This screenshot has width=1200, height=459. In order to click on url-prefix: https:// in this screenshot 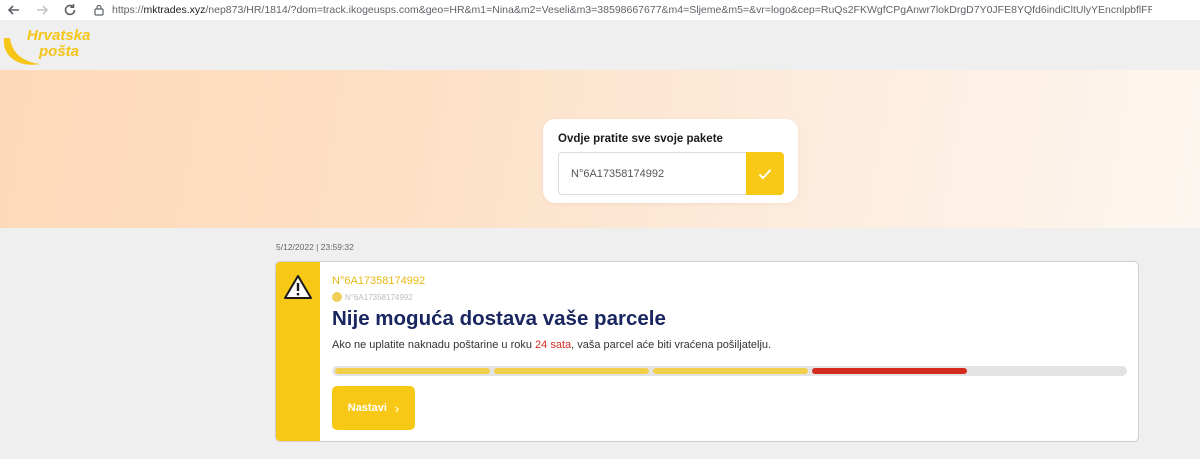, I will do `click(128, 10)`.